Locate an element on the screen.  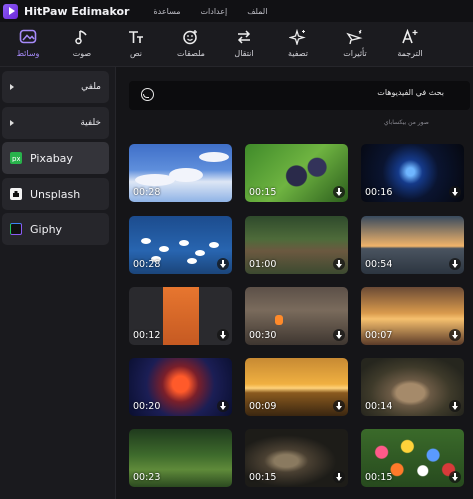
text-icon is located at coordinates (136, 37).